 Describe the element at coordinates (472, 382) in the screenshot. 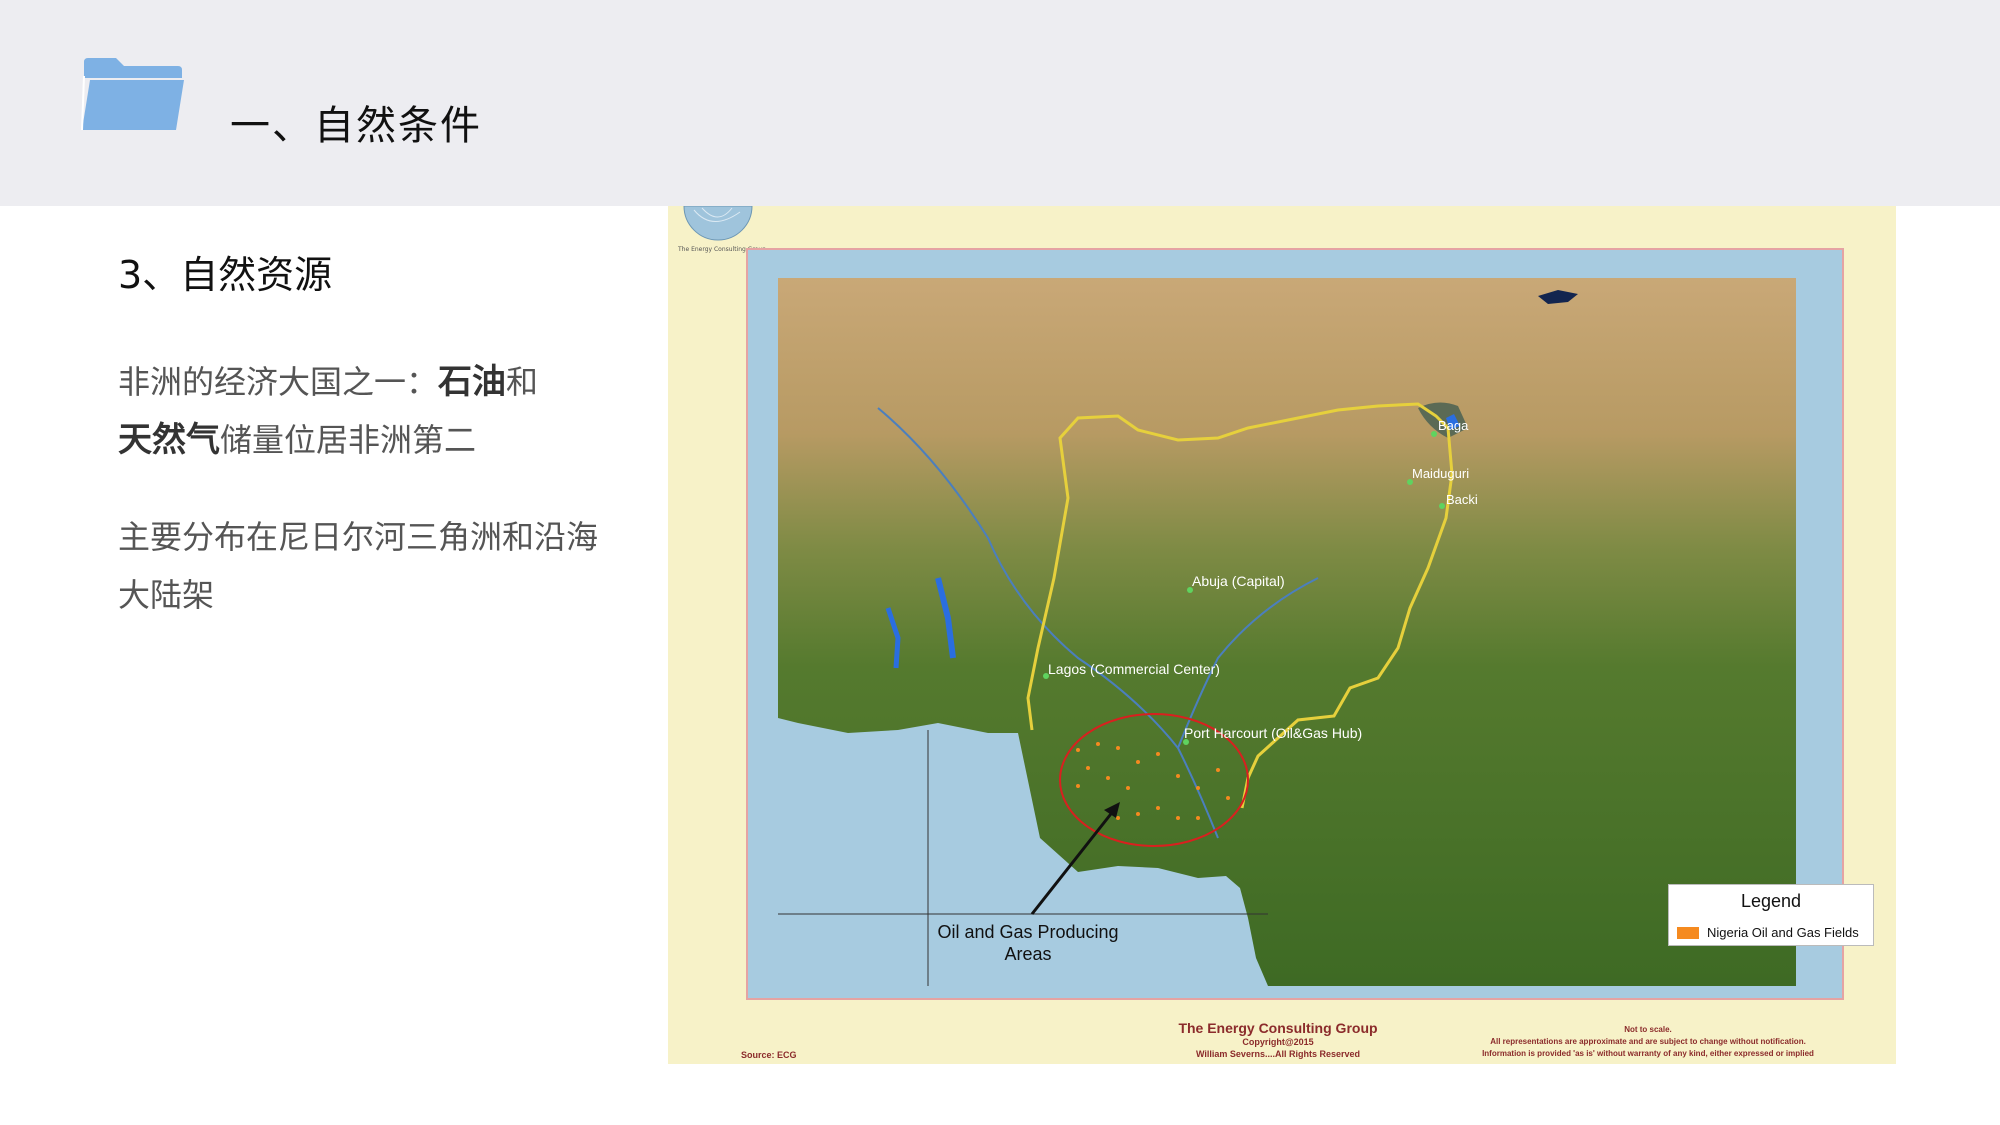

I see `bold-oil: 石油` at that location.